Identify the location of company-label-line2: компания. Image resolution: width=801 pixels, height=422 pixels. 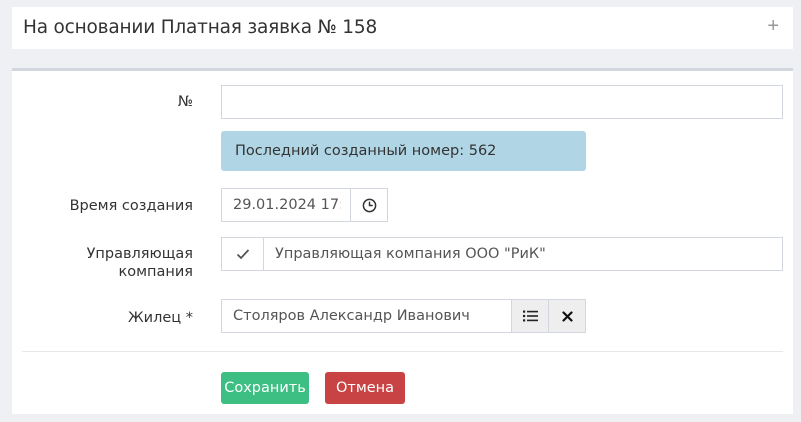
(155, 272).